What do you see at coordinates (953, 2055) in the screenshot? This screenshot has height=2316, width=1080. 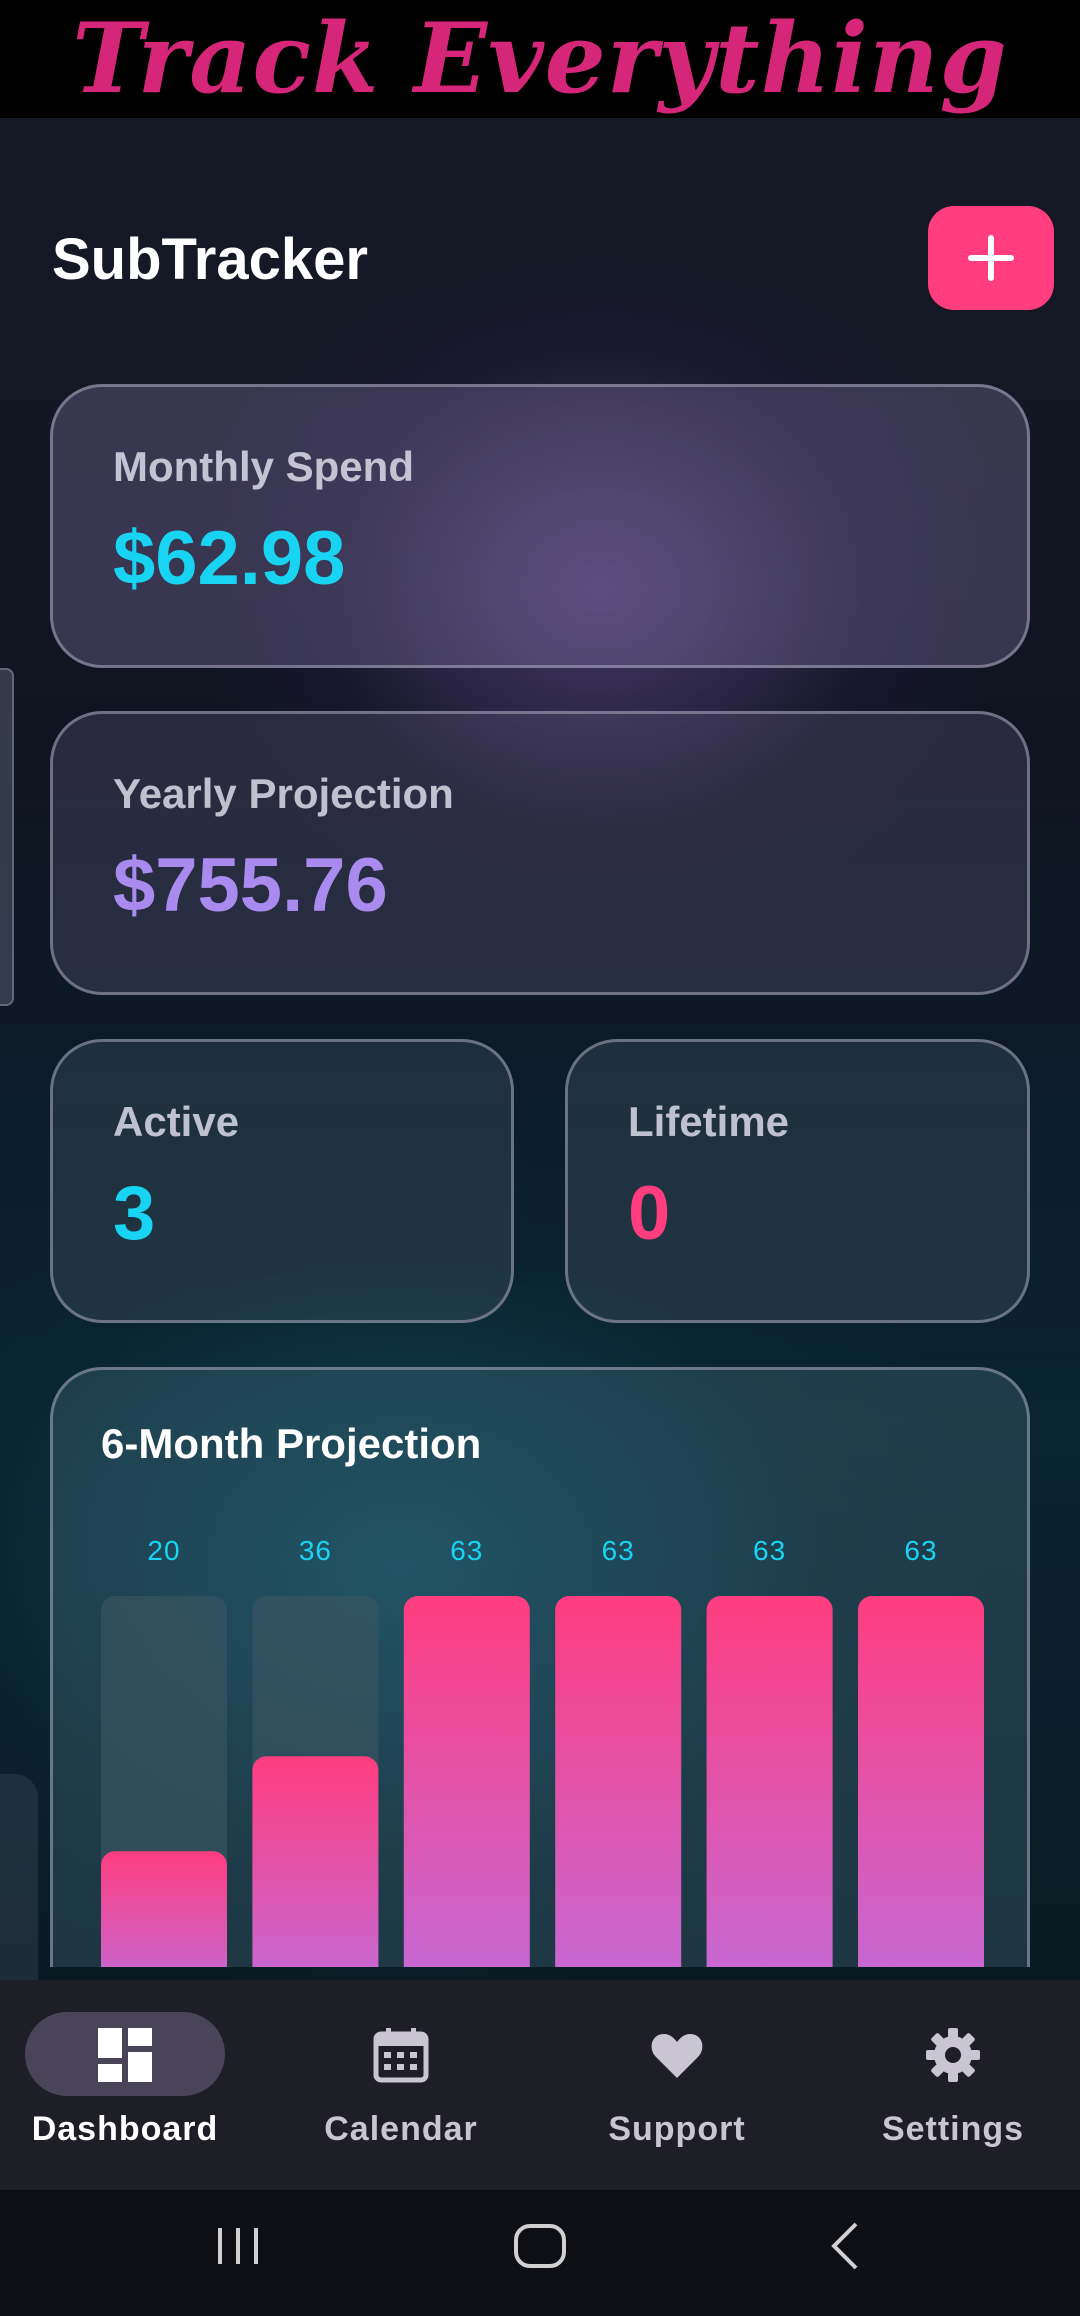 I see `gear-icon` at bounding box center [953, 2055].